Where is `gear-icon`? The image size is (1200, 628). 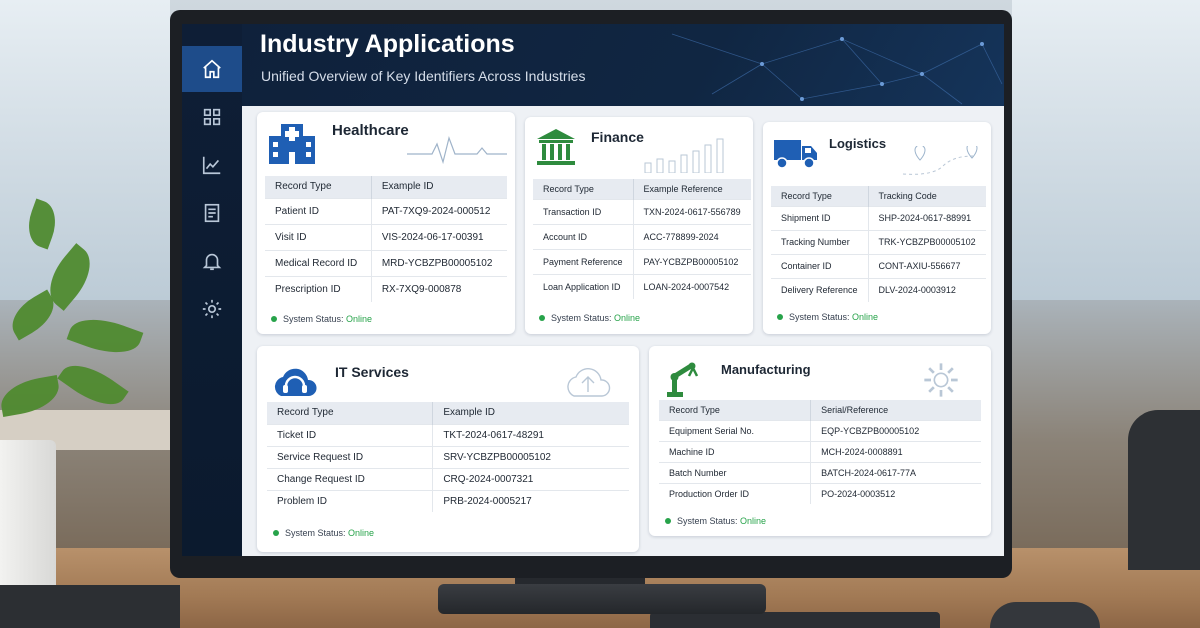
gear-icon is located at coordinates (212, 309).